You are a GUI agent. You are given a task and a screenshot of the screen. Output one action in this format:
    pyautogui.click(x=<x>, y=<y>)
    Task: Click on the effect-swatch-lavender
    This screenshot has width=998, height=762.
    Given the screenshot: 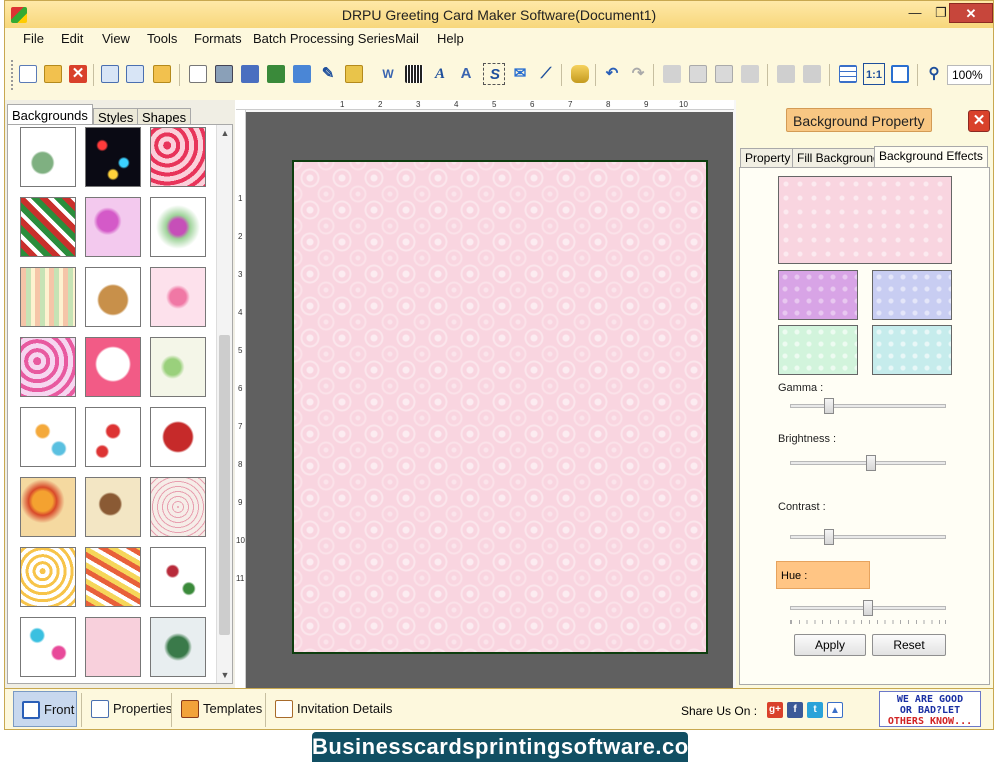 What is the action you would take?
    pyautogui.click(x=912, y=295)
    